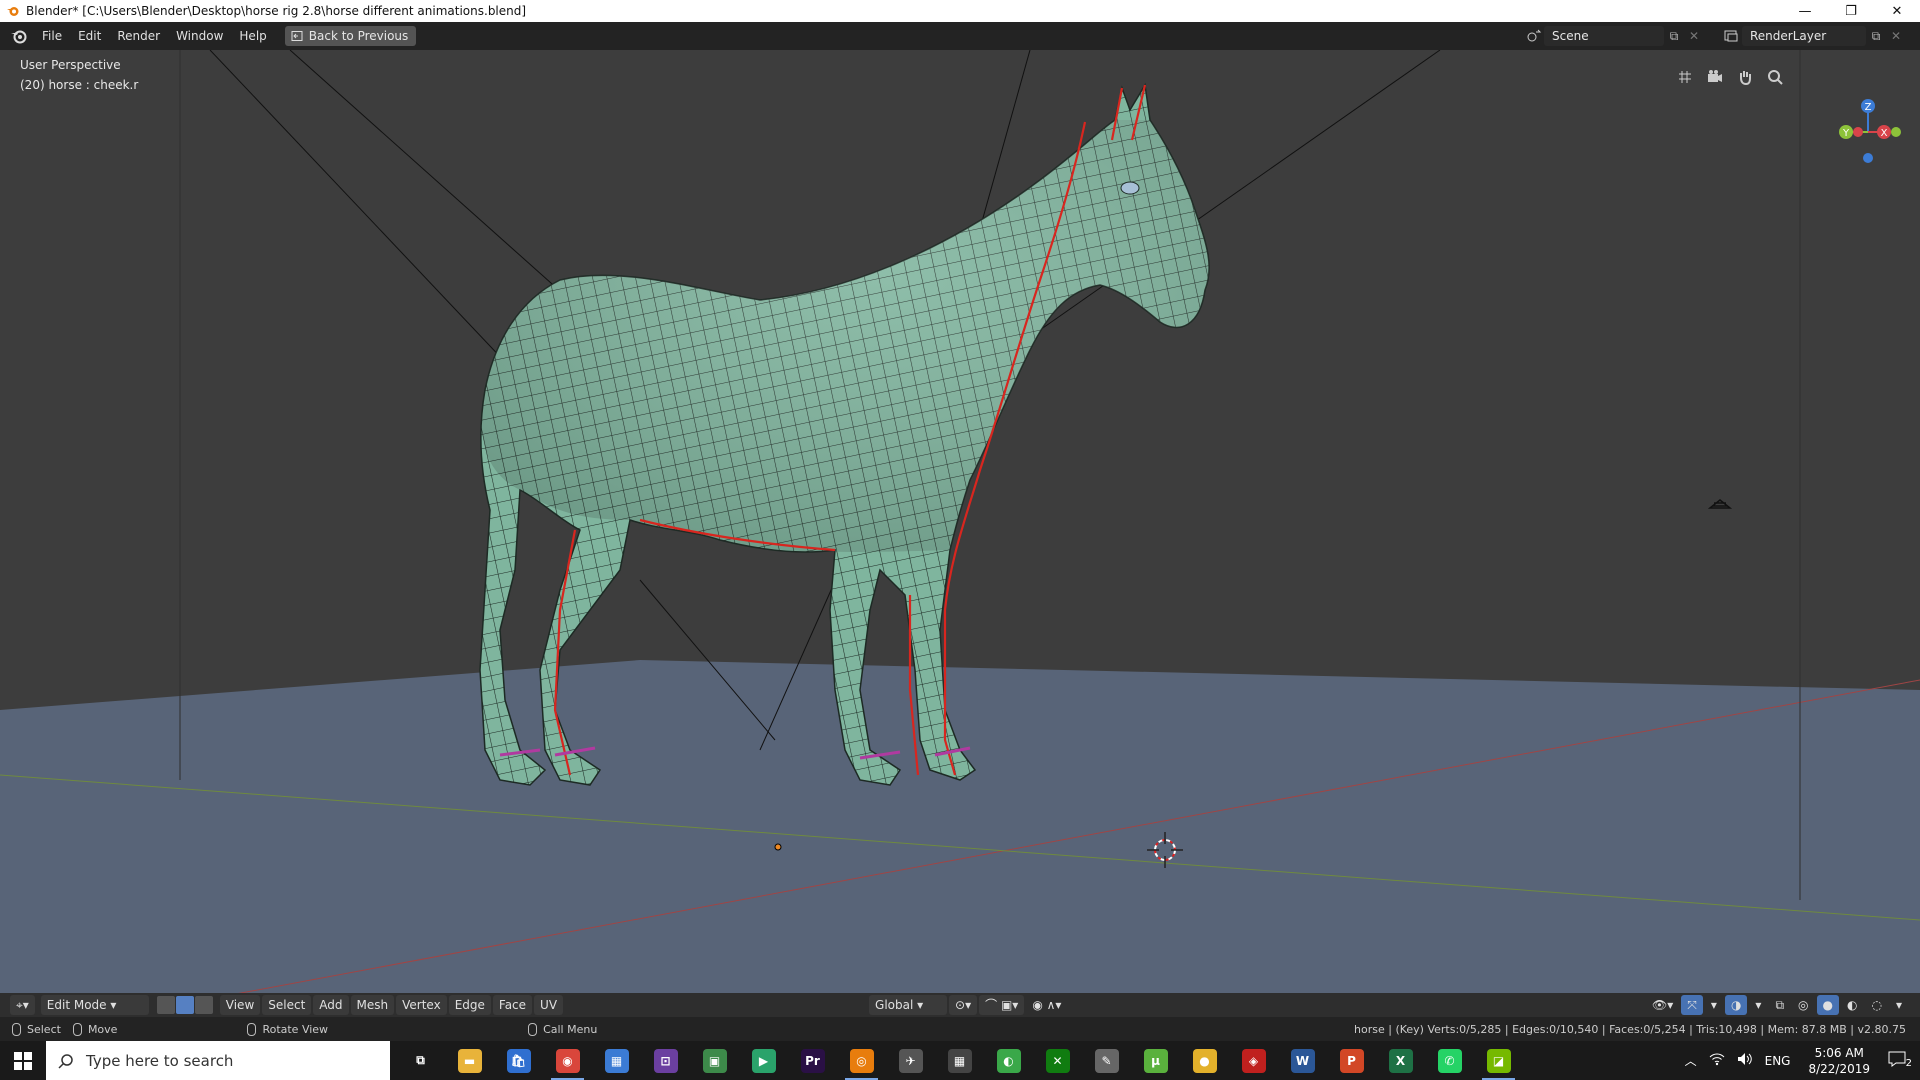 Image resolution: width=1920 pixels, height=1080 pixels. Describe the element at coordinates (1674, 36) in the screenshot. I see `new-scene-icon: ⧉` at that location.